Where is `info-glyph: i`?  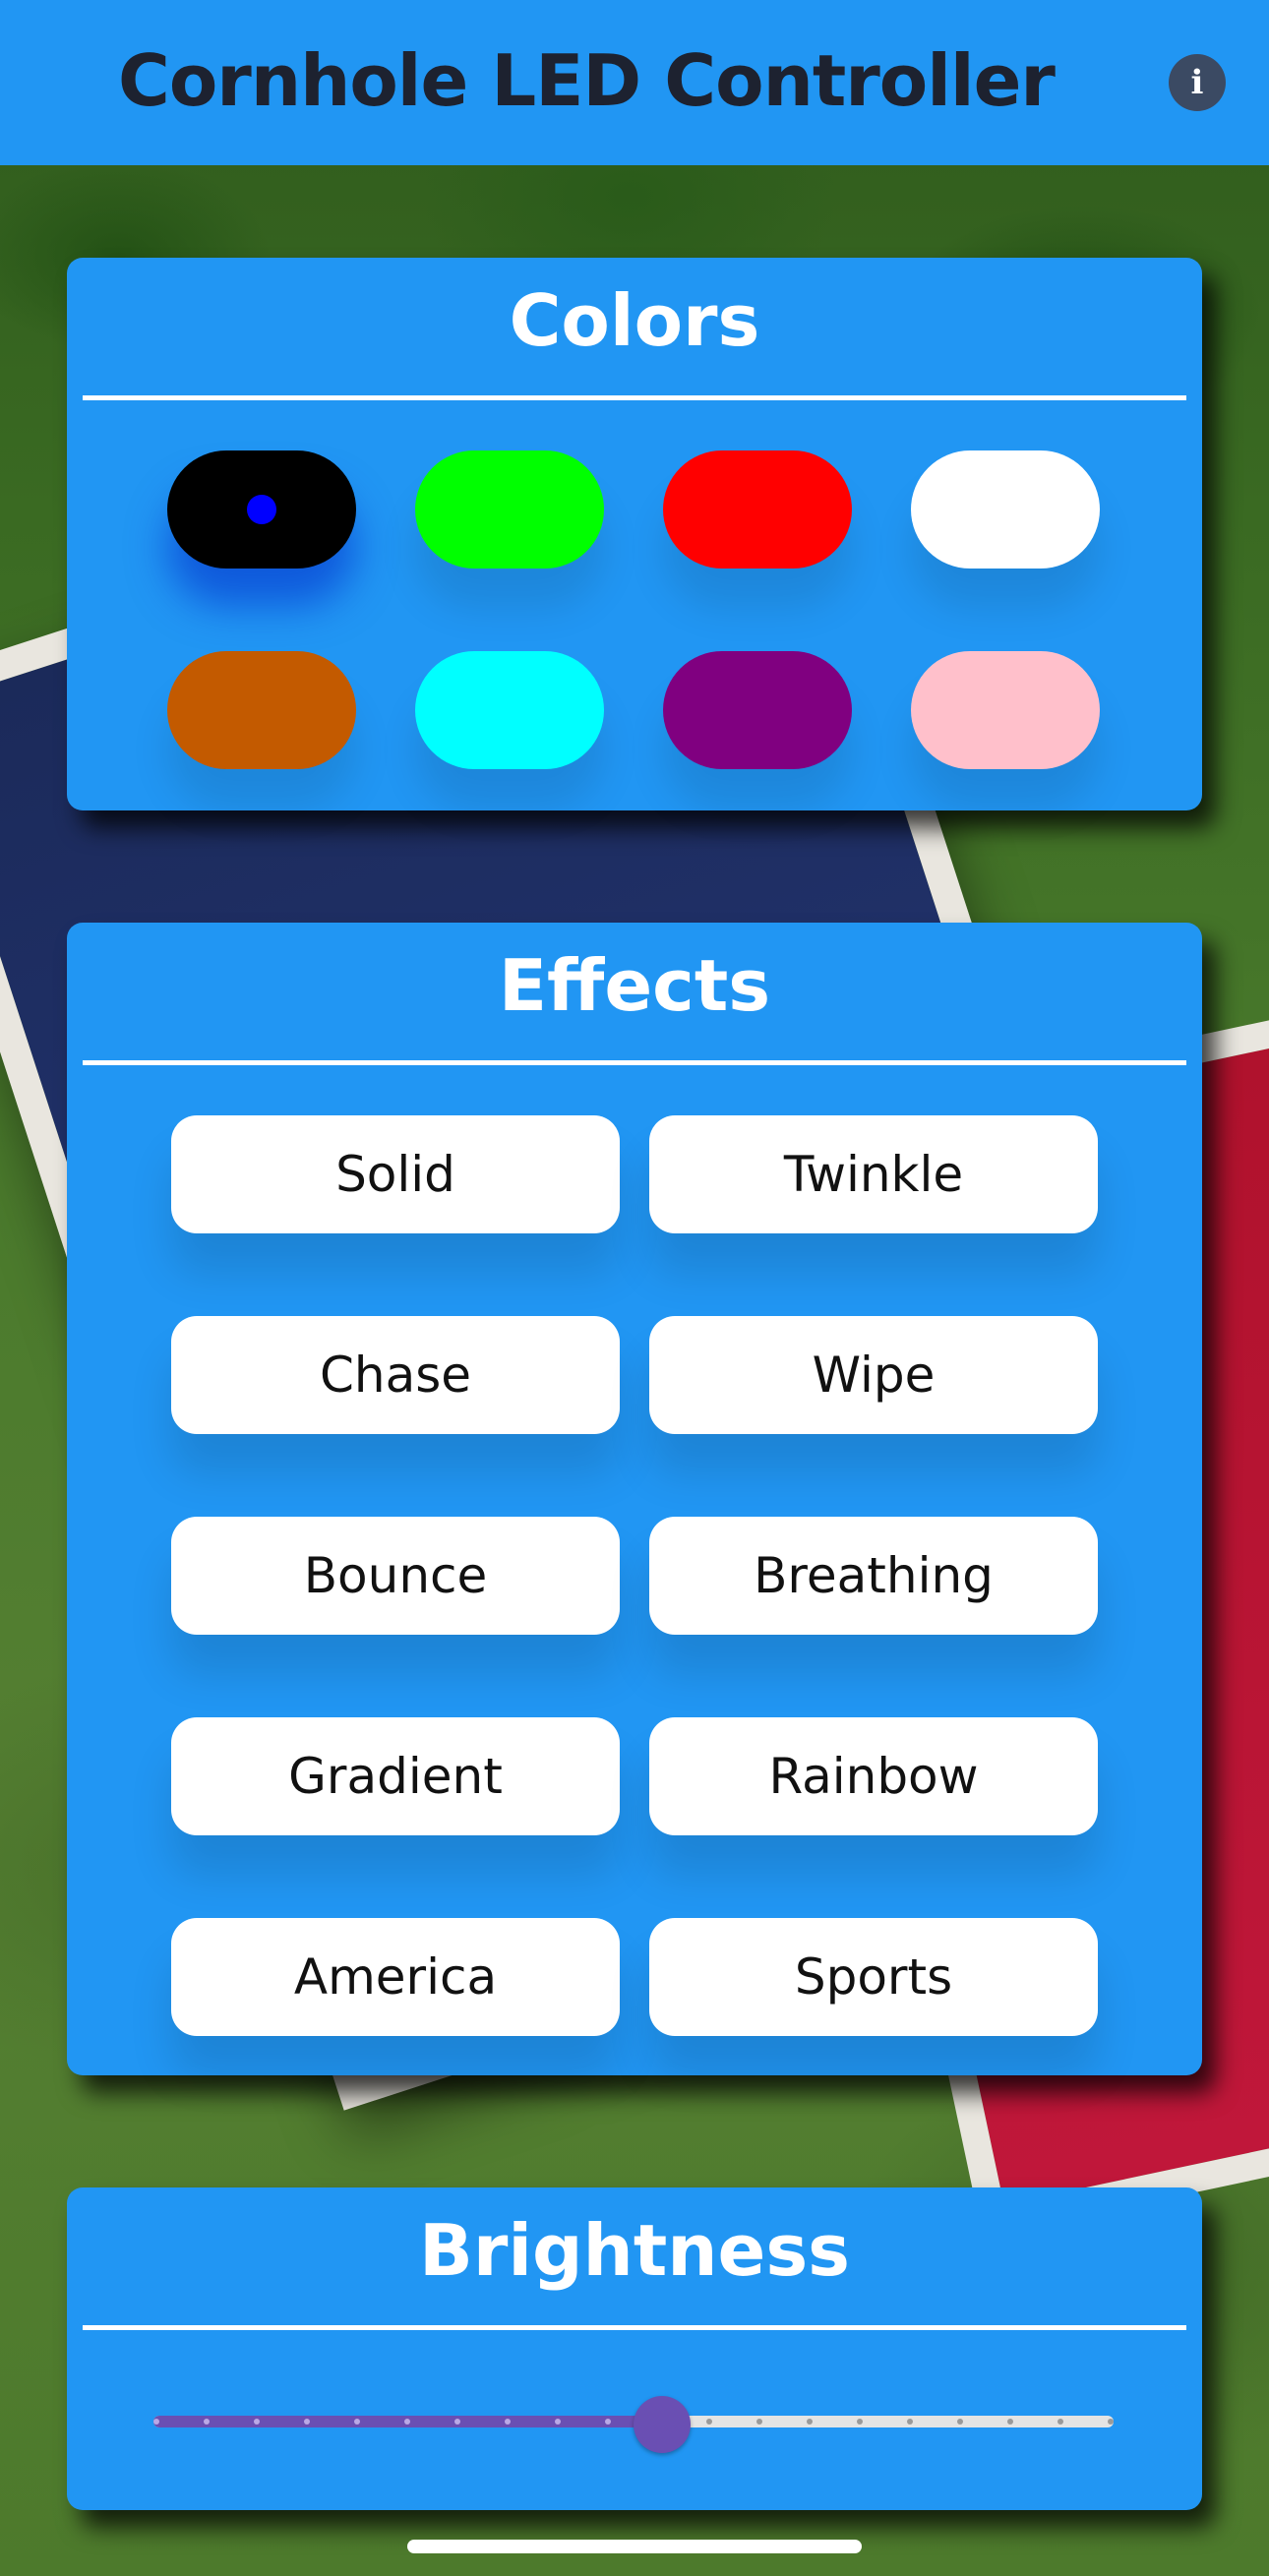
info-glyph: i is located at coordinates (1197, 82).